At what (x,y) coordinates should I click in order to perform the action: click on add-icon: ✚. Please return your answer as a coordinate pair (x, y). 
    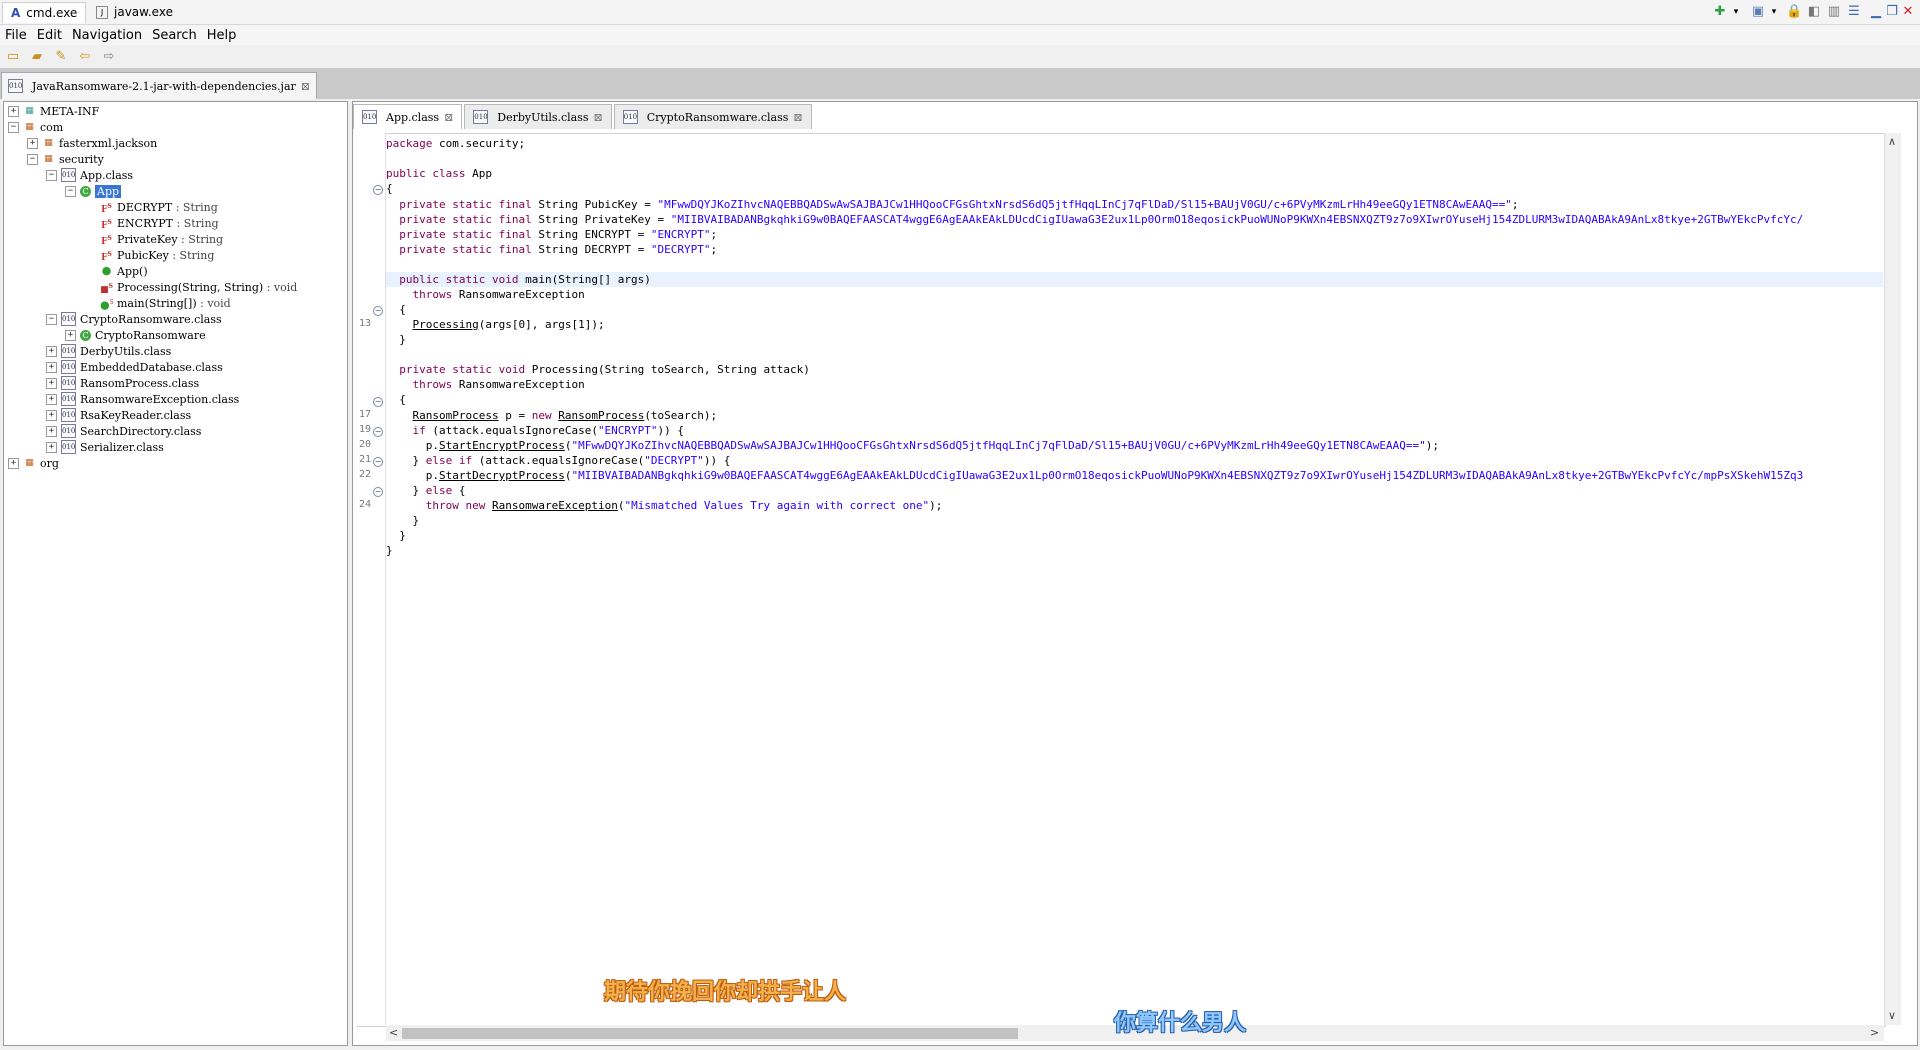
    Looking at the image, I should click on (1720, 12).